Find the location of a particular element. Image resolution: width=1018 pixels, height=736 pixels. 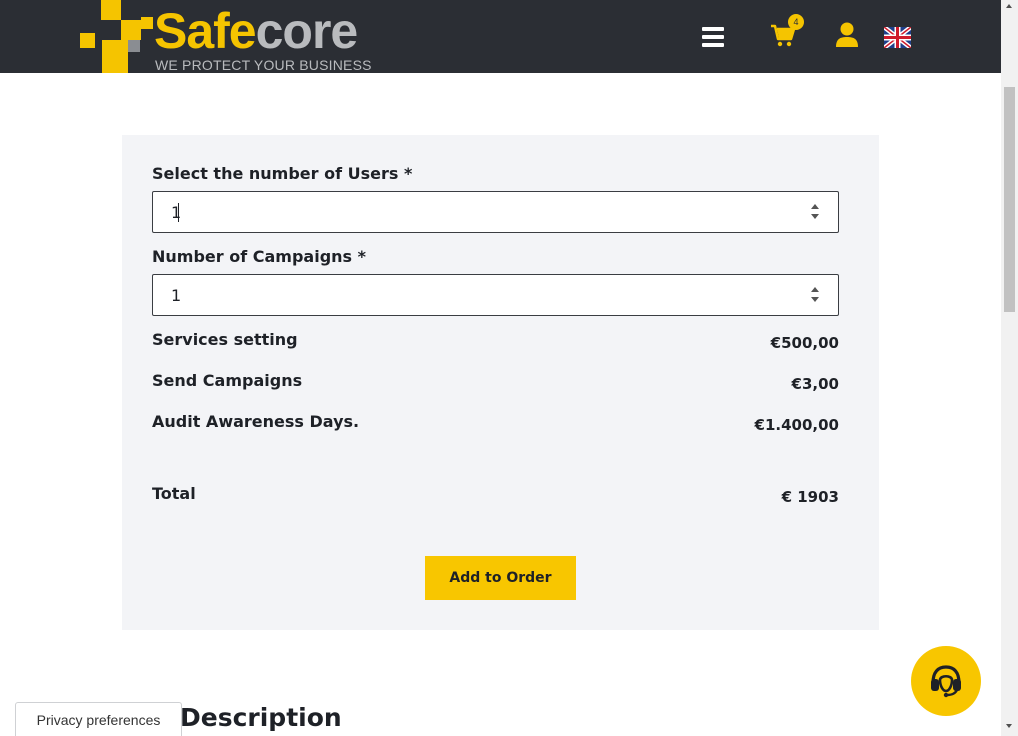

price-row-label: Audit Awareness Days. is located at coordinates (256, 421).